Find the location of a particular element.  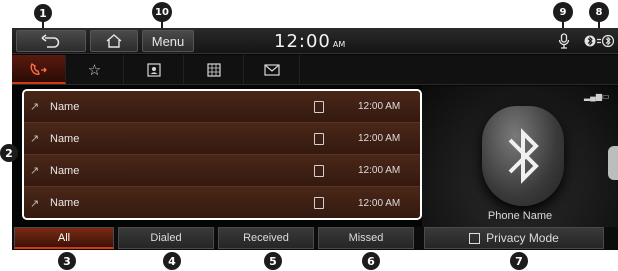

privacy-label: Privacy Mode is located at coordinates (522, 238).